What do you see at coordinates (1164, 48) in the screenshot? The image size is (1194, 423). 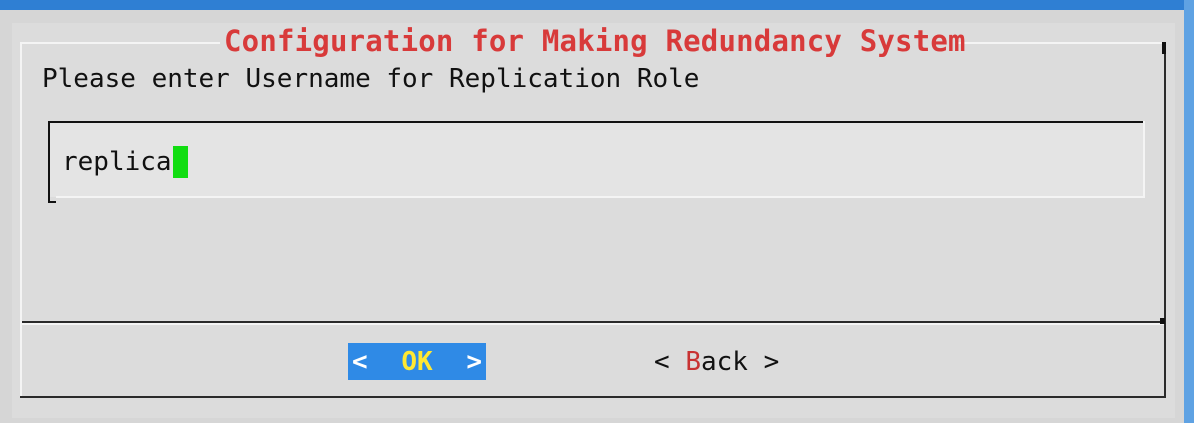 I see `dialog-frame-corner` at bounding box center [1164, 48].